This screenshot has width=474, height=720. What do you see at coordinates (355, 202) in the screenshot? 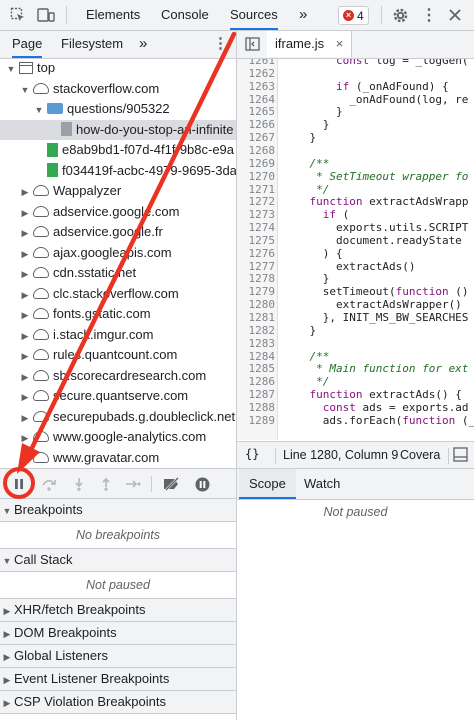
I see `code-line: 1272 function extractAdsWrapp` at bounding box center [355, 202].